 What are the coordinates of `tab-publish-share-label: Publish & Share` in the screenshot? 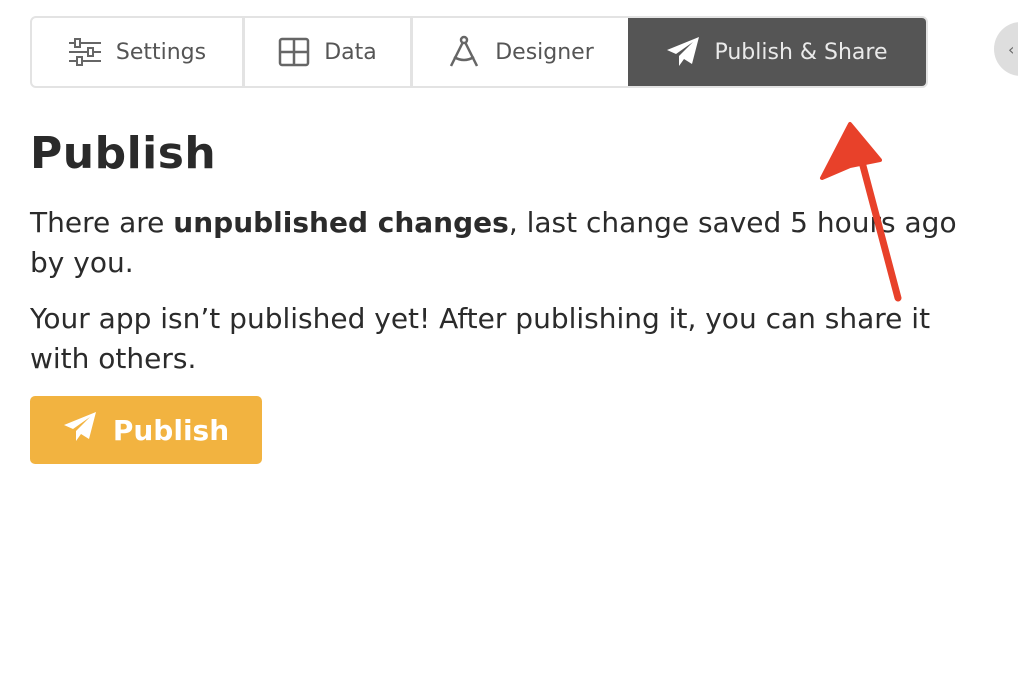 It's located at (801, 52).